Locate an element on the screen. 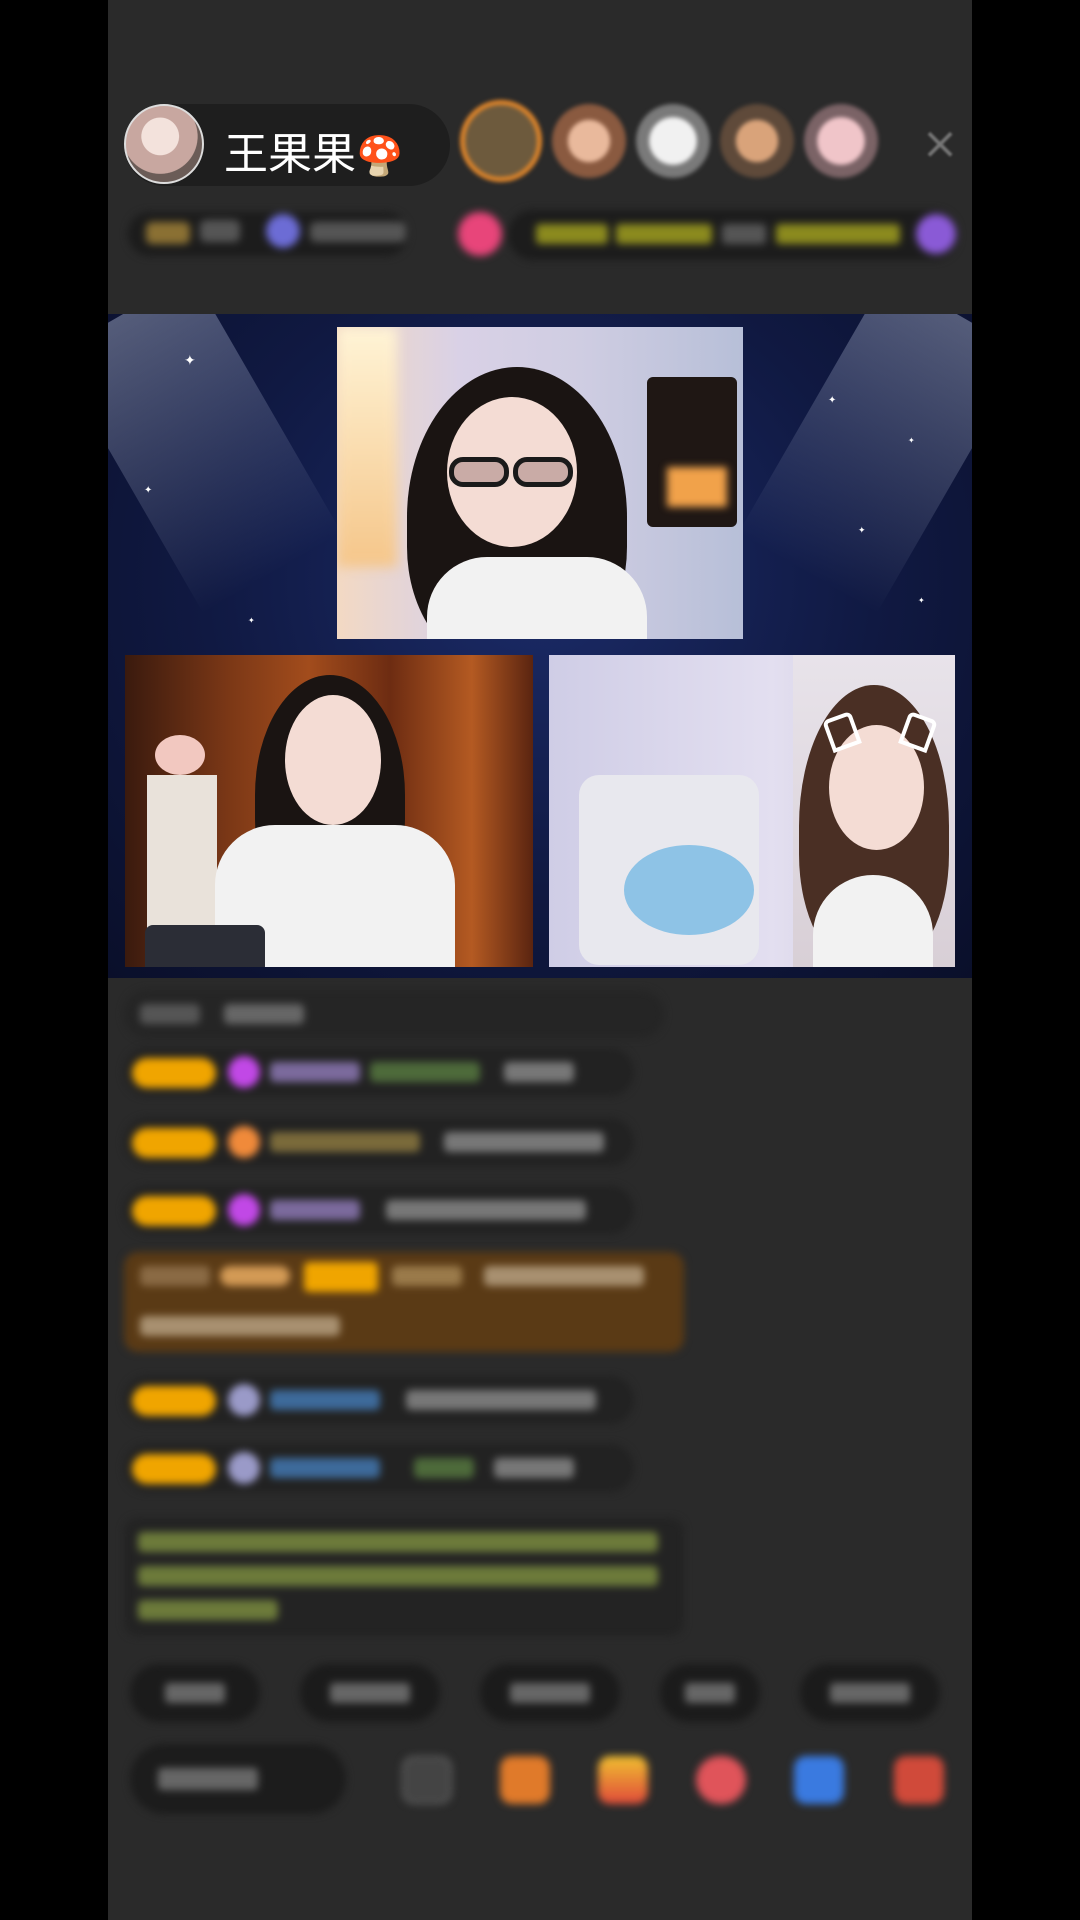 The image size is (1080, 1920). chat-notice-message is located at coordinates (404, 1577).